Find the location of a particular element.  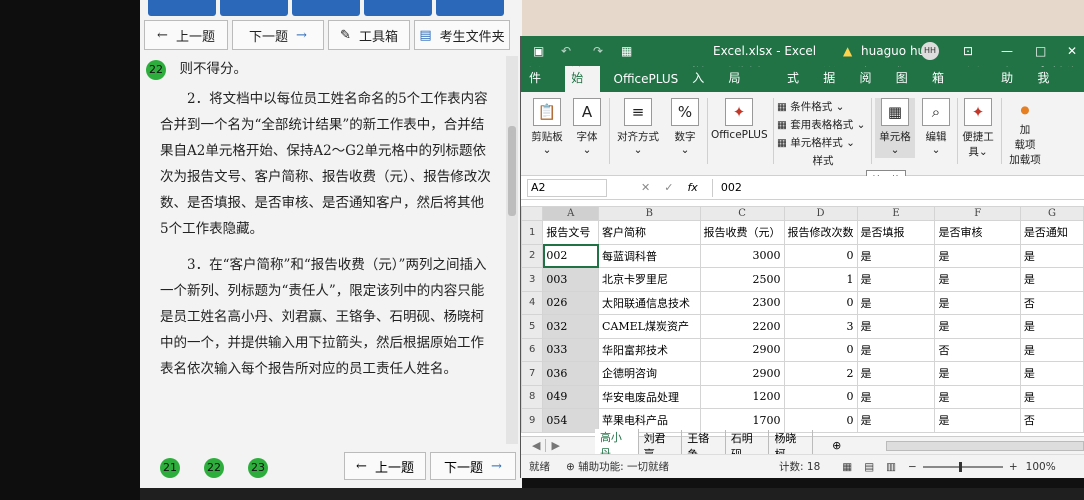

cell: 032 is located at coordinates (571, 326).